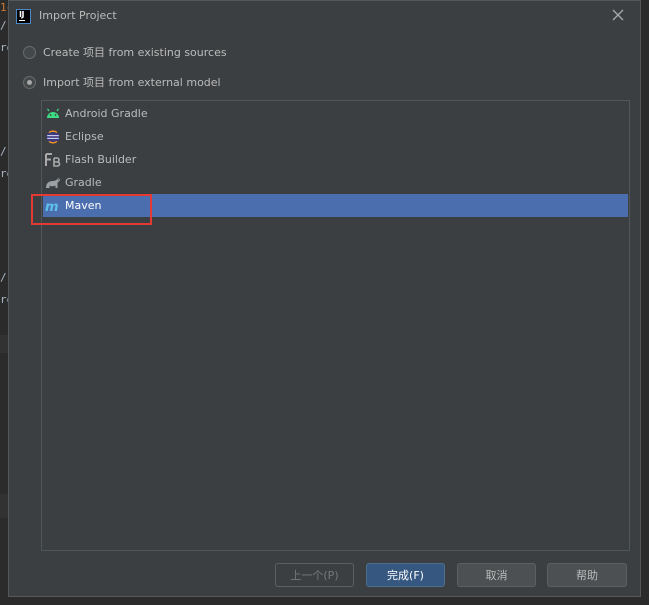  What do you see at coordinates (84, 136) in the screenshot?
I see `list-item-label: Eclipse` at bounding box center [84, 136].